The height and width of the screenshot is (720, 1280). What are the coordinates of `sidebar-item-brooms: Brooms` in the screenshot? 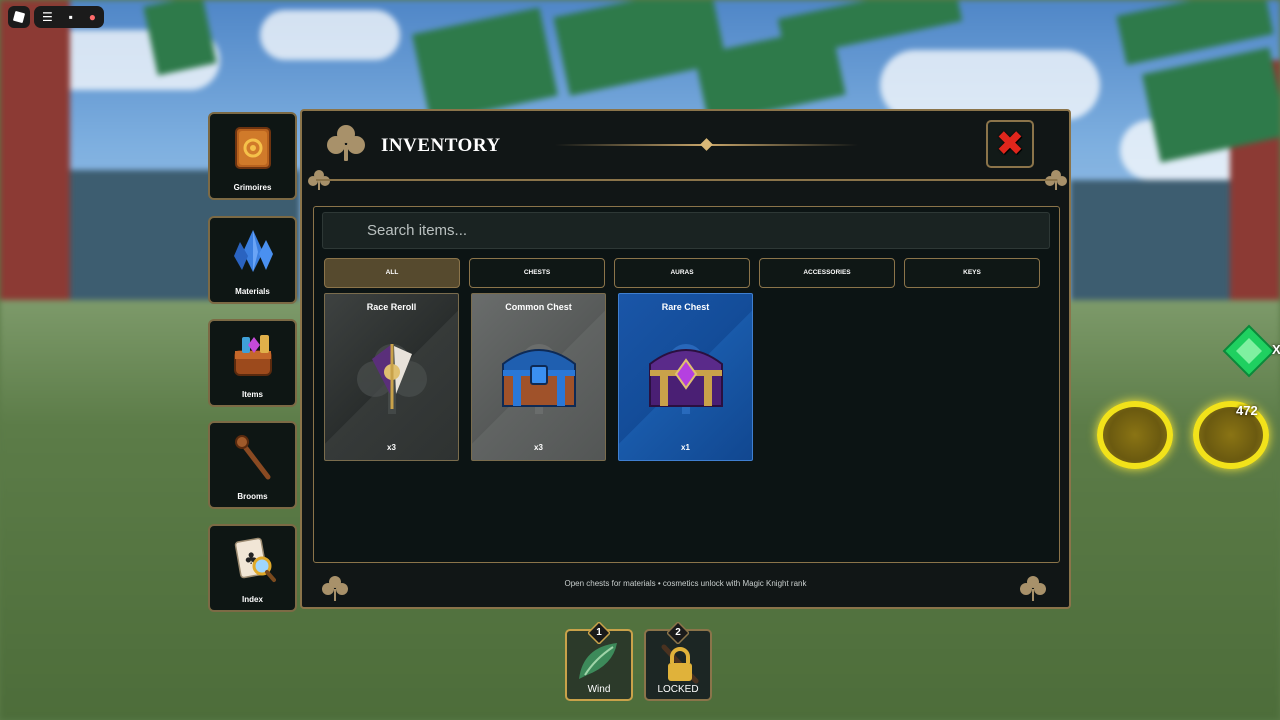 It's located at (252, 465).